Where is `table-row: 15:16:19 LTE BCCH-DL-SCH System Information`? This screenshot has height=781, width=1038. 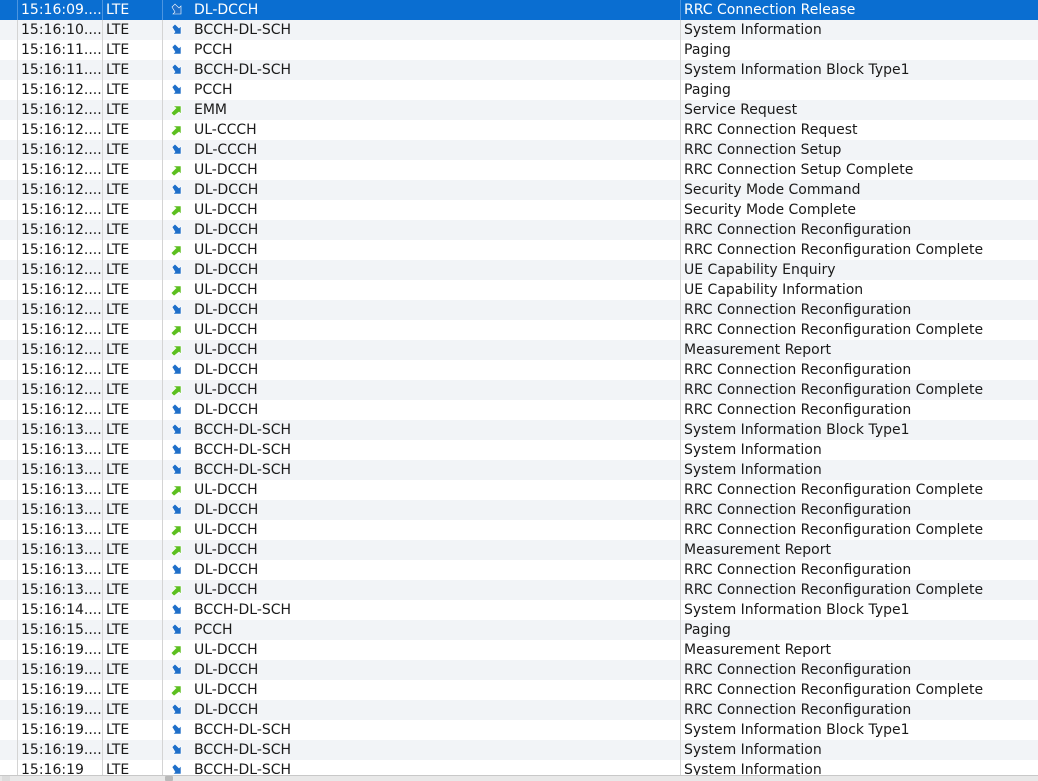
table-row: 15:16:19 LTE BCCH-DL-SCH System Information is located at coordinates (519, 767).